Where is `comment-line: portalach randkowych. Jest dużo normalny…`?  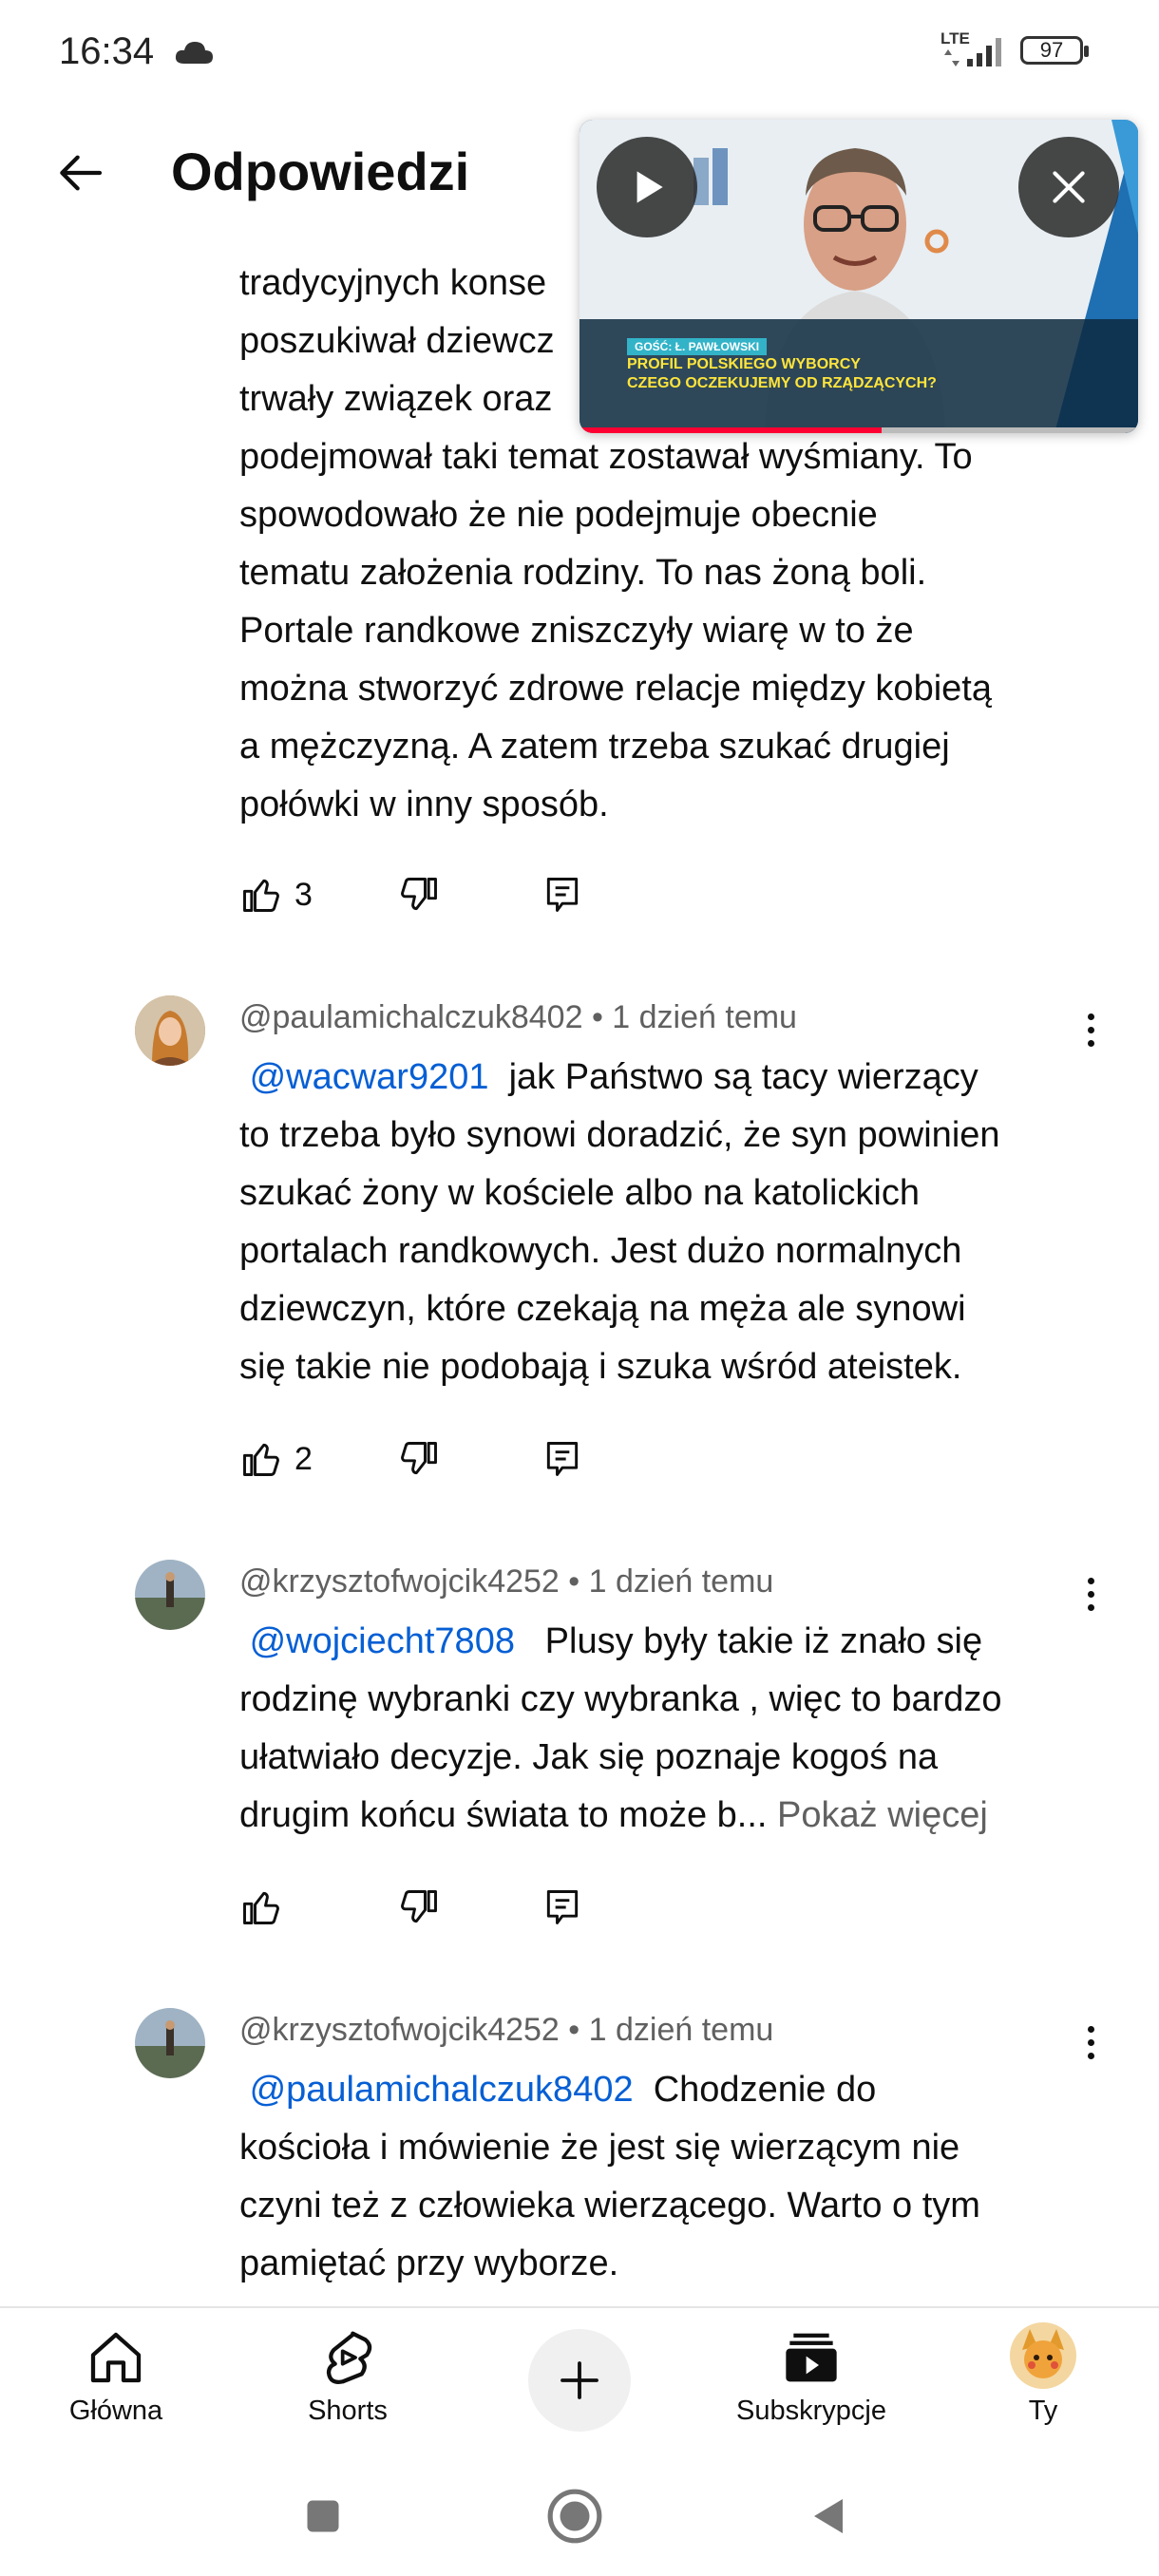 comment-line: portalach randkowych. Jest dużo normalny… is located at coordinates (600, 1251).